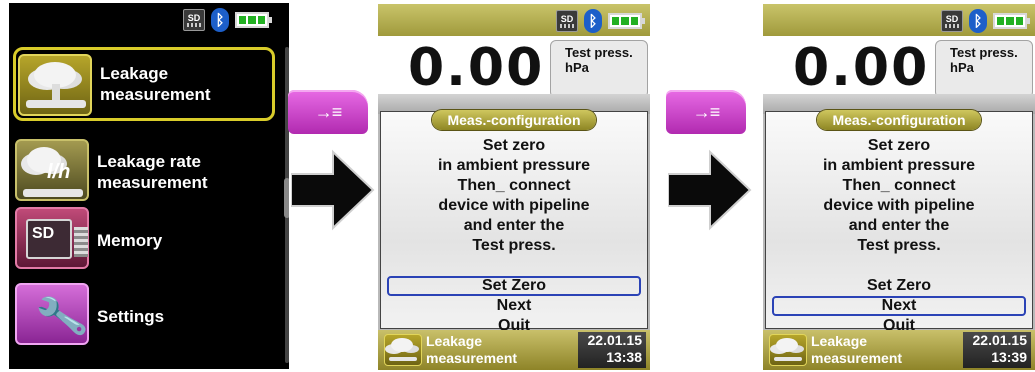  I want to click on menu-item-label: Memory, so click(130, 240).